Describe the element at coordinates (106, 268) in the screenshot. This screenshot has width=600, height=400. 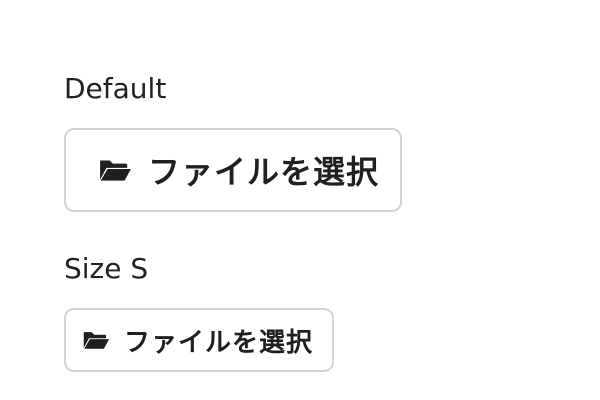
I see `section-label-size-s: Size S` at that location.